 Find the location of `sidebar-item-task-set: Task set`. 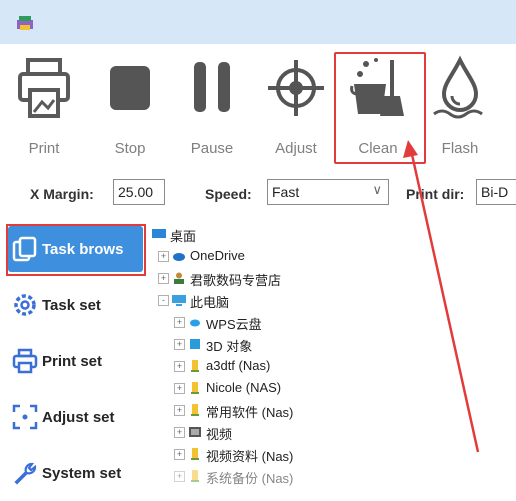

sidebar-item-task-set: Task set is located at coordinates (75, 305).